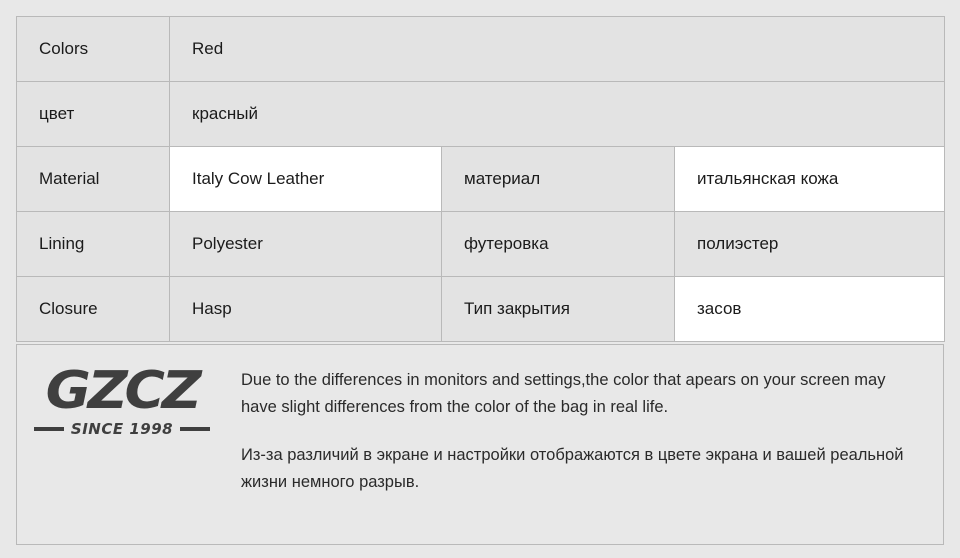  I want to click on table-row: Colors Red, so click(480, 49).